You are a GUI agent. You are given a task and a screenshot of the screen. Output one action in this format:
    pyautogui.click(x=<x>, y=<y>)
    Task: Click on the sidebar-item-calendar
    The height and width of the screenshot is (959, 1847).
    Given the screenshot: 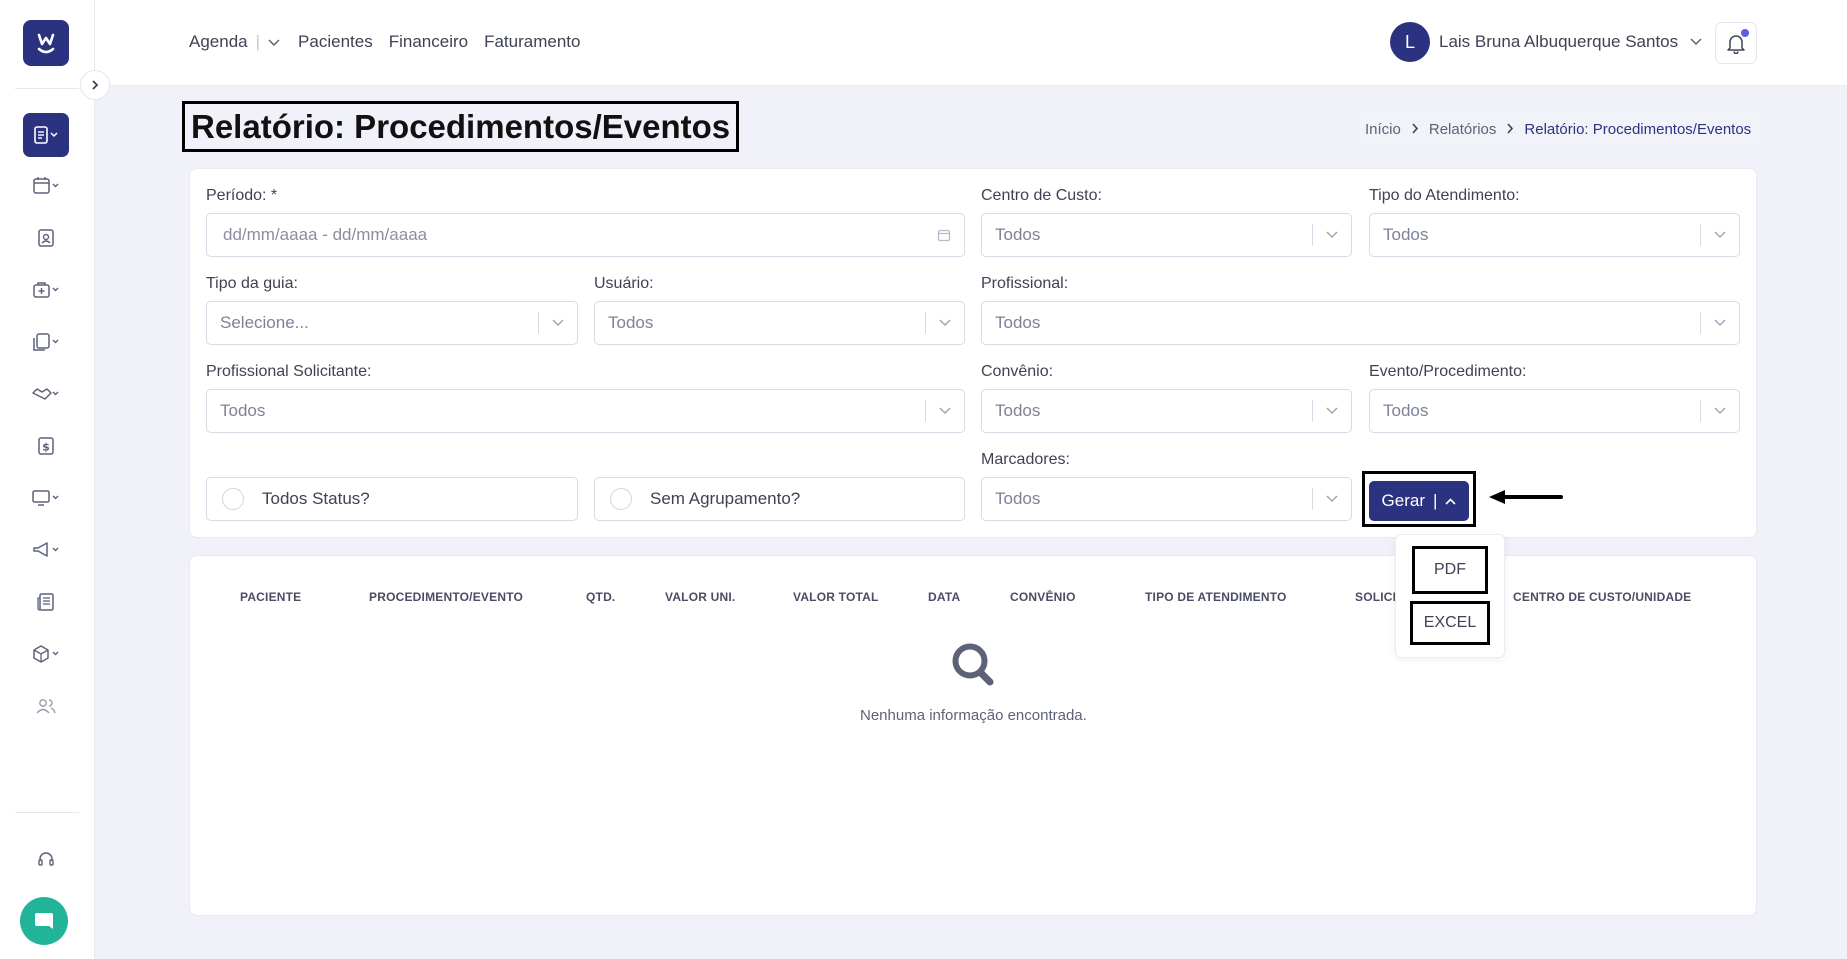 What is the action you would take?
    pyautogui.click(x=46, y=186)
    